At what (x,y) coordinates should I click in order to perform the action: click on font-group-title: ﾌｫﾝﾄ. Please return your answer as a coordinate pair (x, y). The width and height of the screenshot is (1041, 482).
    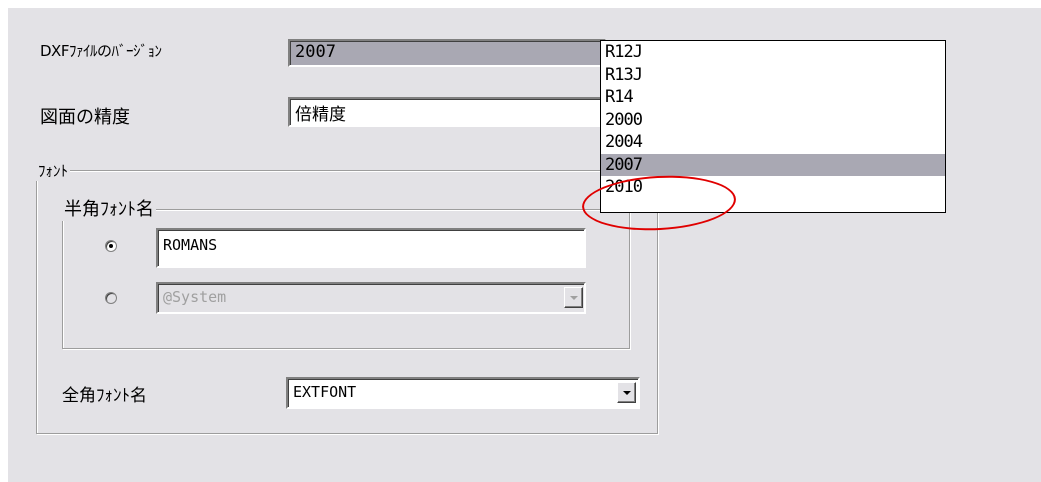
    Looking at the image, I should click on (53, 170).